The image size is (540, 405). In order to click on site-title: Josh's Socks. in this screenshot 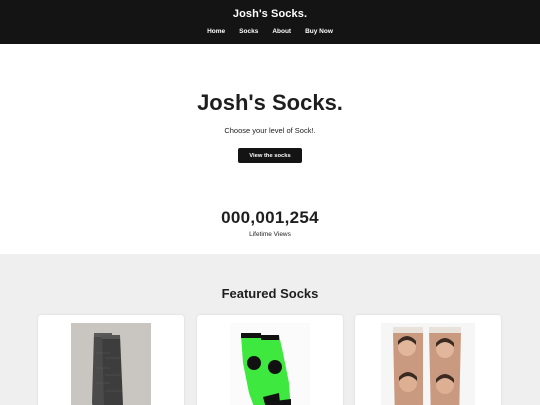, I will do `click(270, 14)`.